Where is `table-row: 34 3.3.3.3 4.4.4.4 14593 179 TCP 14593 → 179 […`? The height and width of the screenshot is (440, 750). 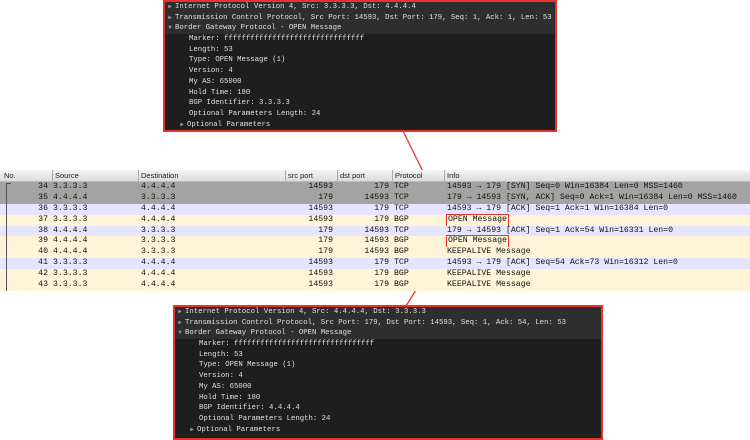 table-row: 34 3.3.3.3 4.4.4.4 14593 179 TCP 14593 → 179 [… is located at coordinates (375, 187).